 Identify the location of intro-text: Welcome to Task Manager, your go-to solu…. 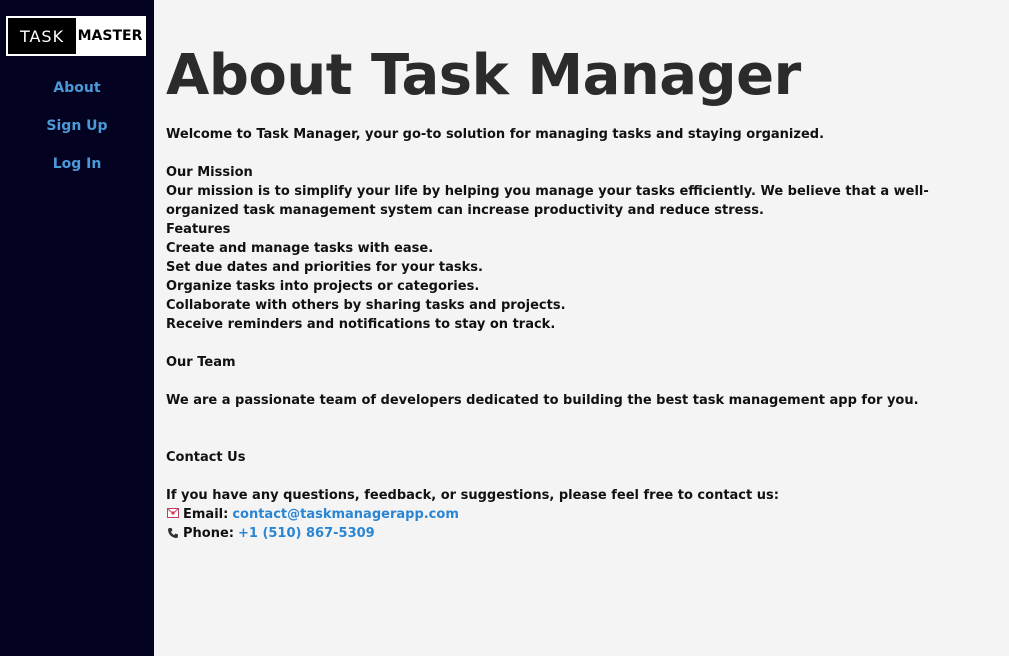
(495, 134).